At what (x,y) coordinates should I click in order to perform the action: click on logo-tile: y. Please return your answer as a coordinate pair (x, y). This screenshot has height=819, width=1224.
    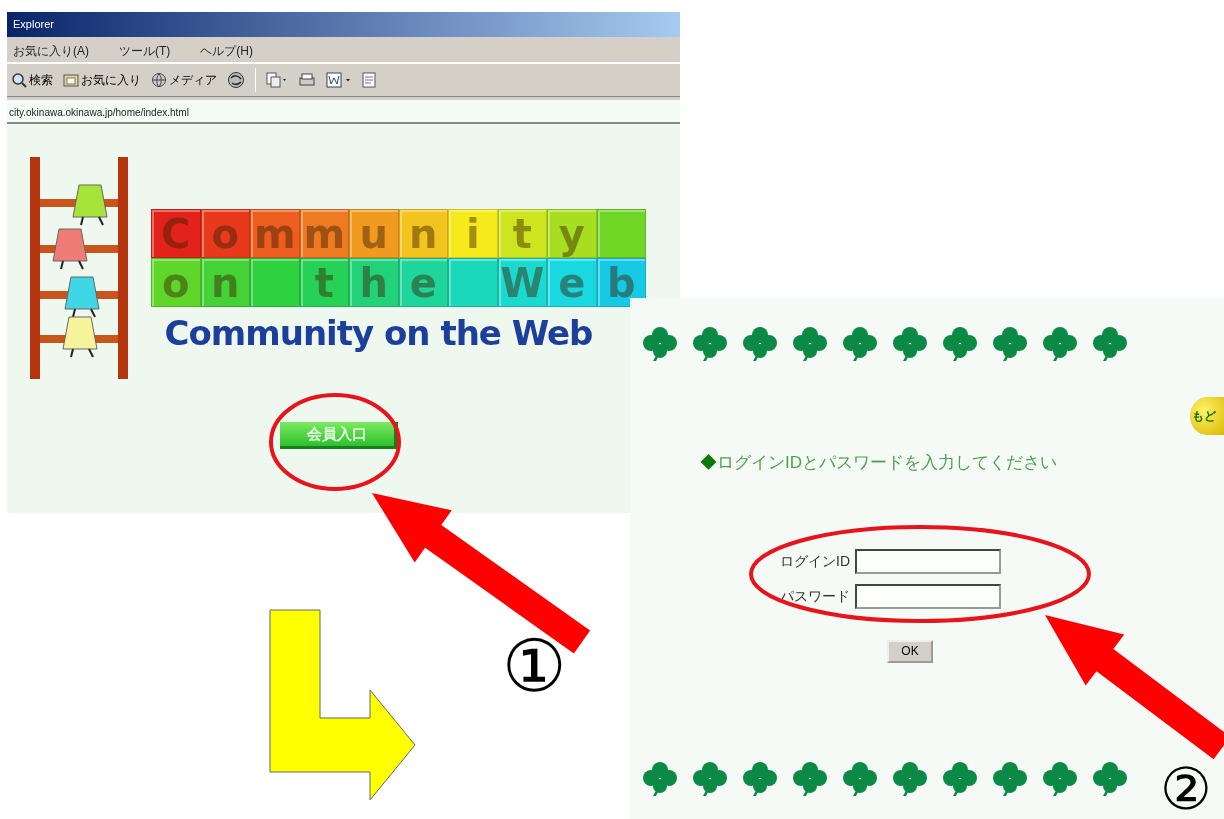
    Looking at the image, I should click on (572, 233).